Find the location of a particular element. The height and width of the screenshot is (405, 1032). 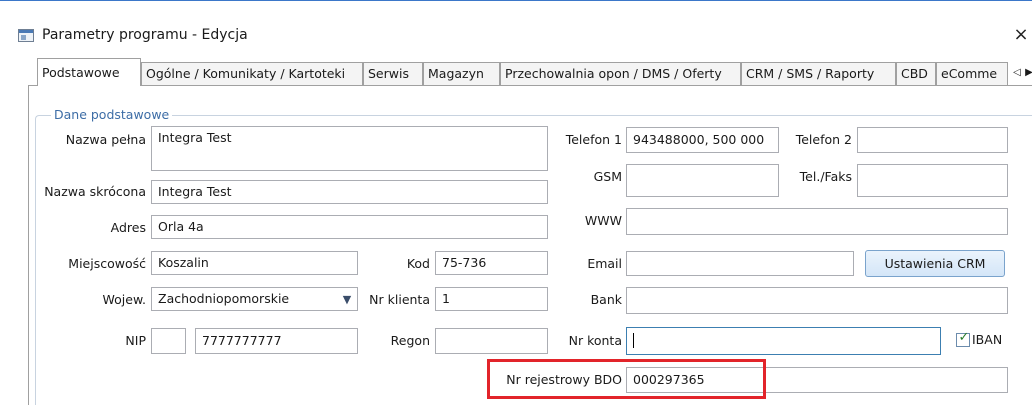

tab-crm-sms-raporty: CRM / SMS / Raporty is located at coordinates (818, 73).